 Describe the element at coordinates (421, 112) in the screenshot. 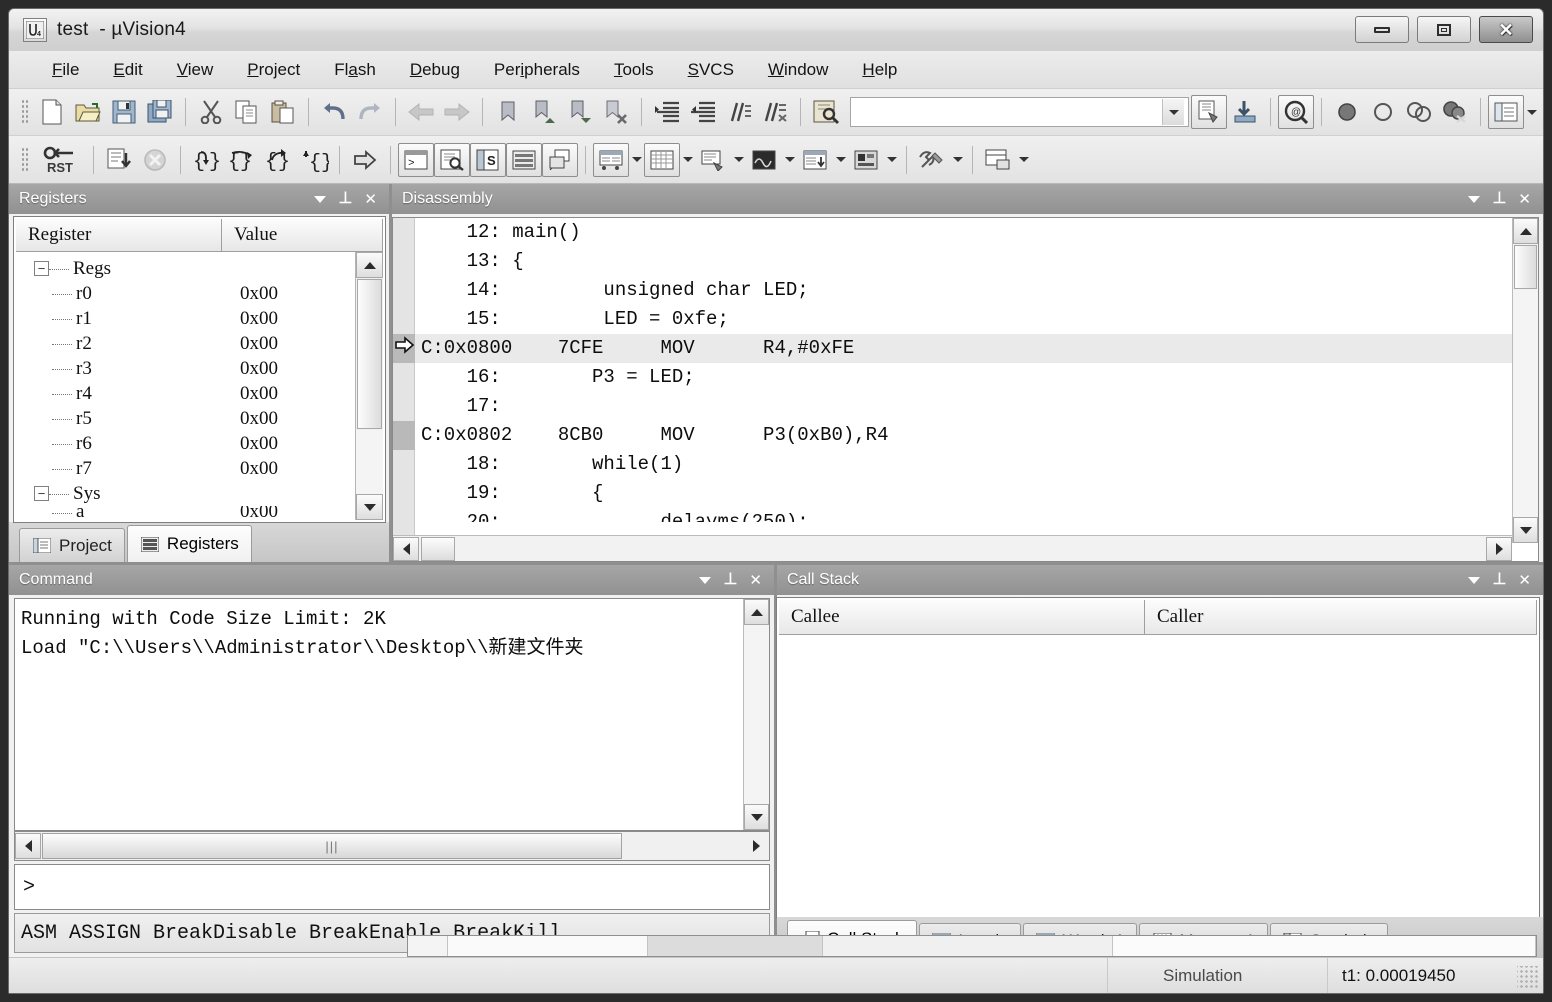

I see `navigate-back-icon` at that location.